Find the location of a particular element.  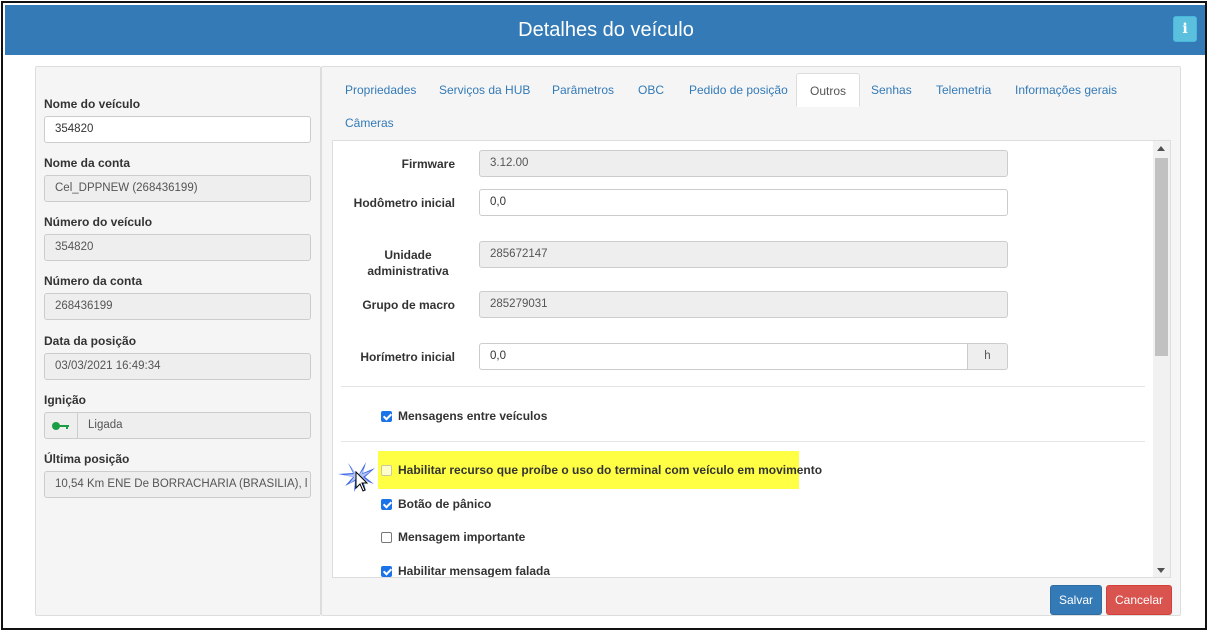

checkbox-label: Botão de pânico is located at coordinates (445, 504).